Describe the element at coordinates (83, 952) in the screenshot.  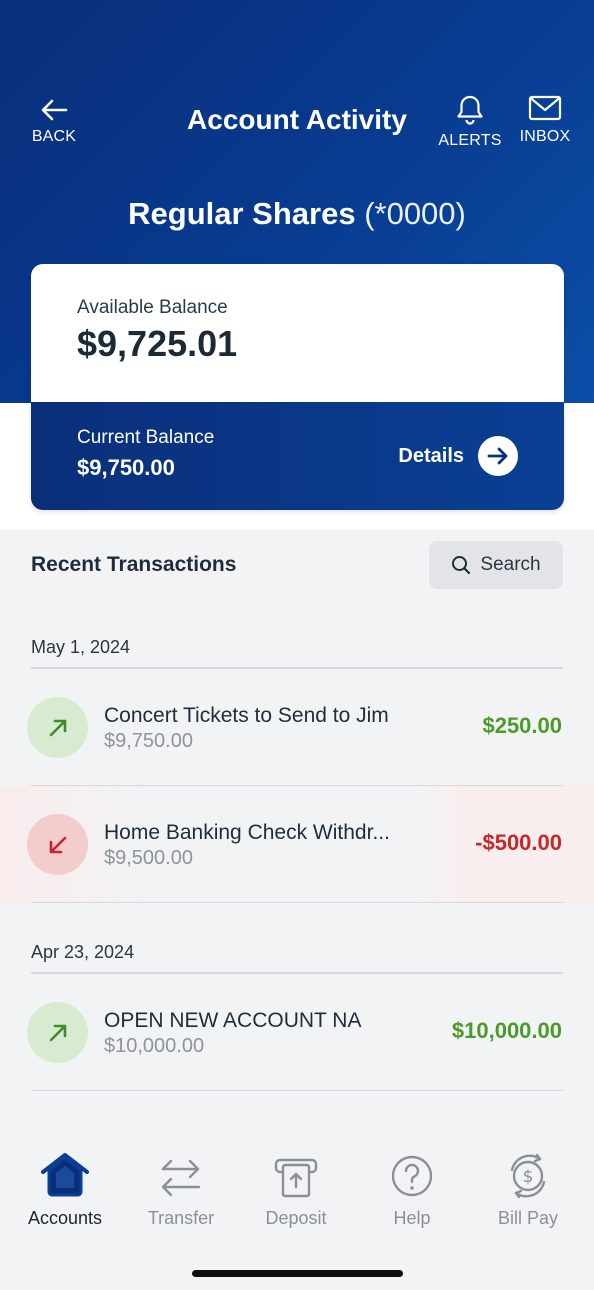
I see `date-header: Apr 23, 2024` at that location.